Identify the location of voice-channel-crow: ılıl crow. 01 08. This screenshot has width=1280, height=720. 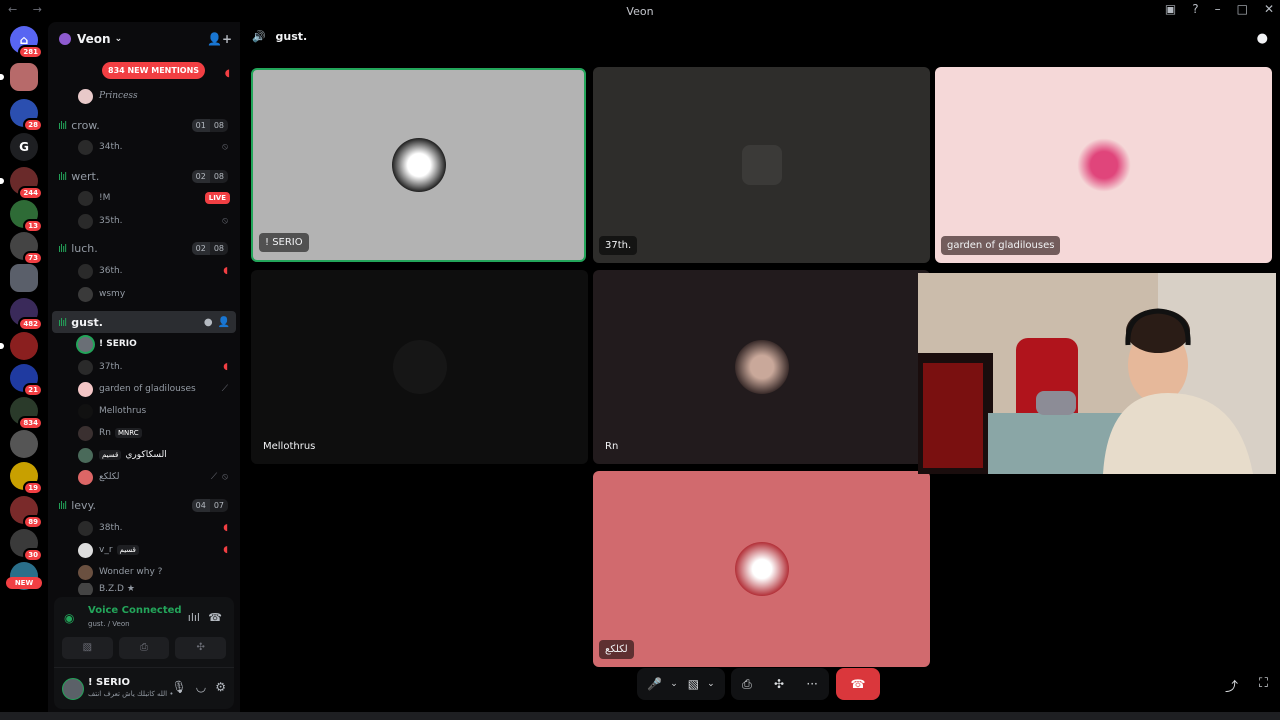
(144, 125).